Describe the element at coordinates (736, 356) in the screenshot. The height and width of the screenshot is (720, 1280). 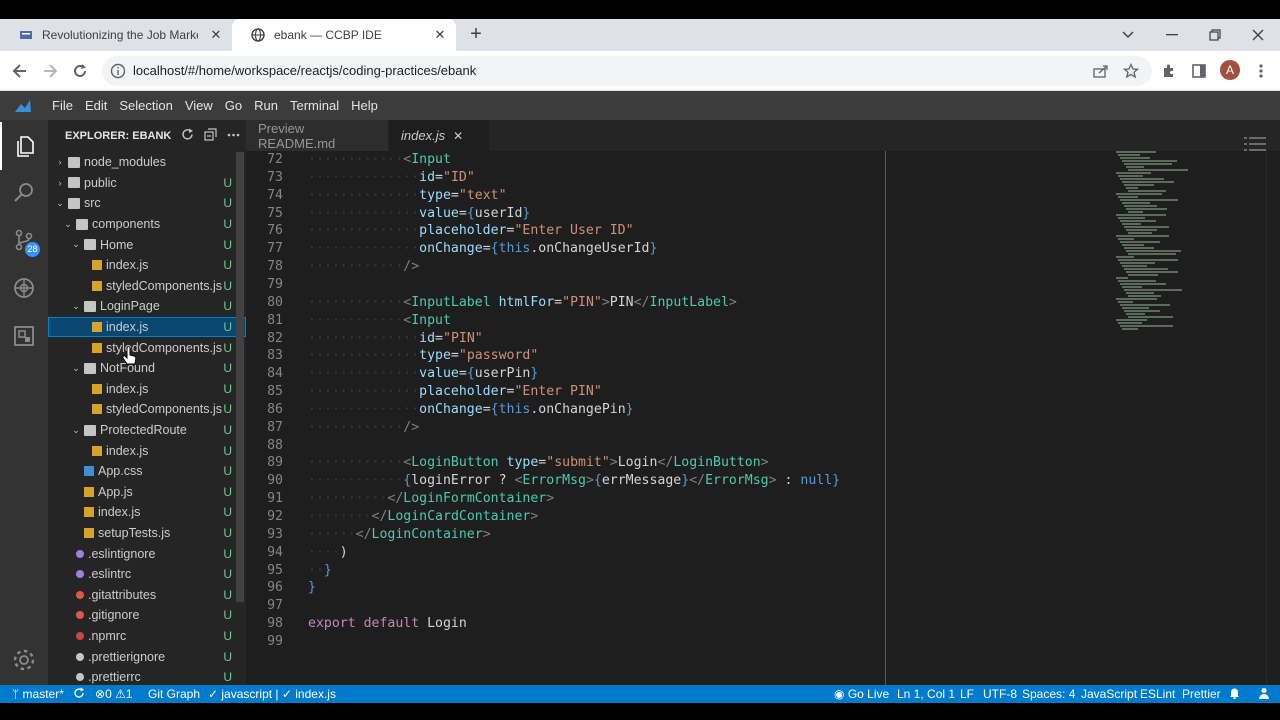
I see `code-line: 83 ··············type="password"` at that location.